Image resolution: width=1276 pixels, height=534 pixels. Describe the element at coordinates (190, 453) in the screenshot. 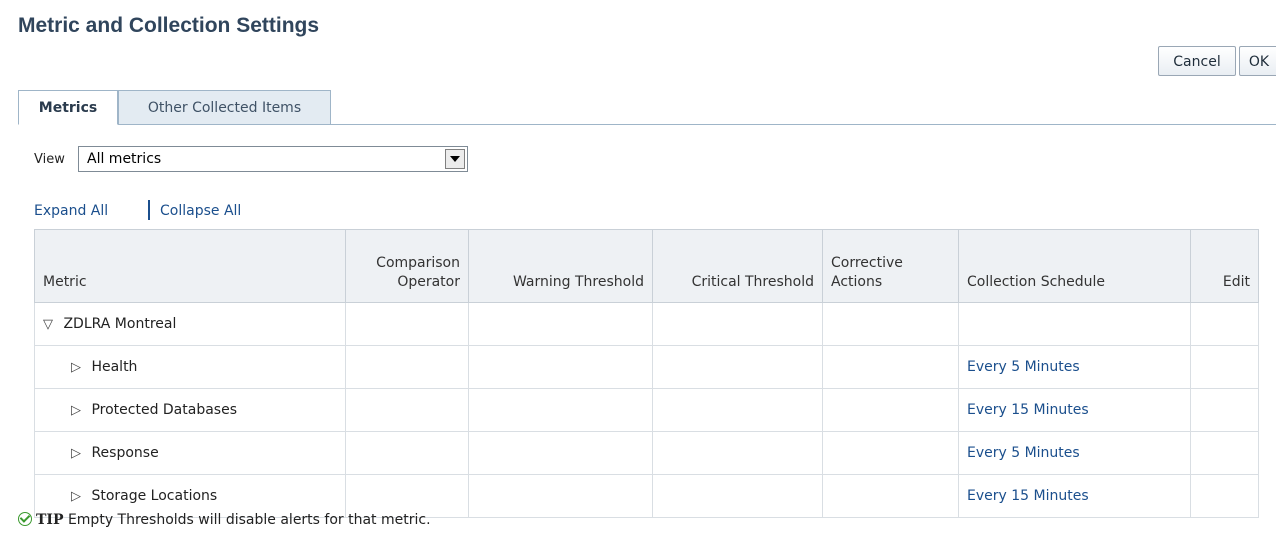

I see `metric-cell: ▷ Response` at that location.